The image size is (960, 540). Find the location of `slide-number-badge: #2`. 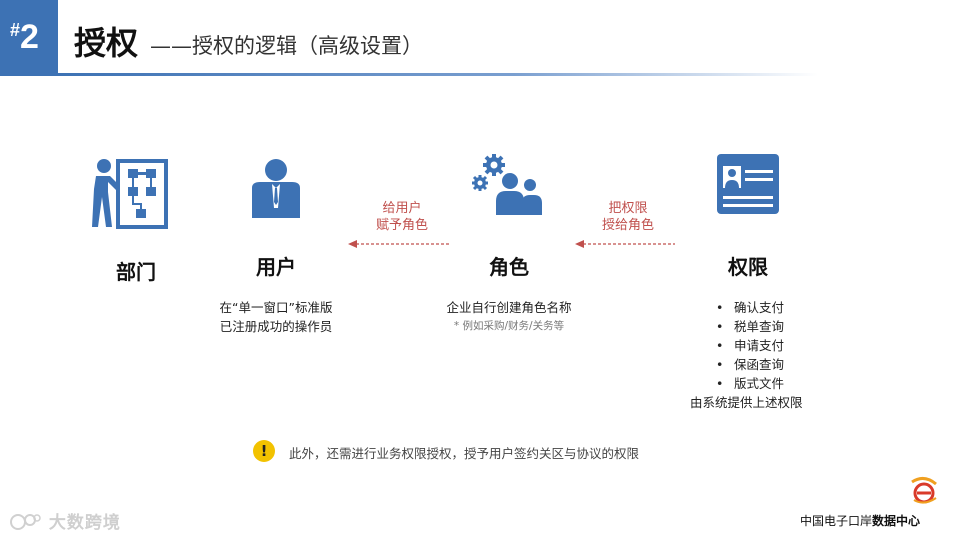

slide-number-badge: #2 is located at coordinates (29, 38).